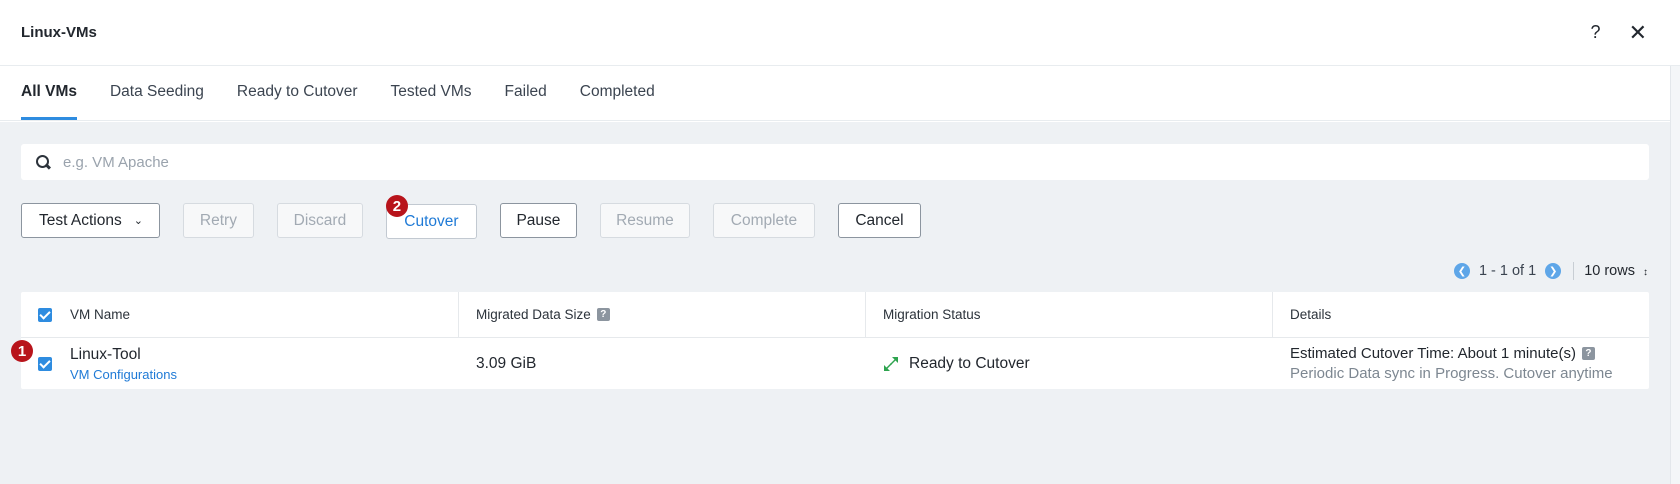 This screenshot has width=1680, height=484. What do you see at coordinates (123, 374) in the screenshot?
I see `vm-configurations-link: VM Configurations` at bounding box center [123, 374].